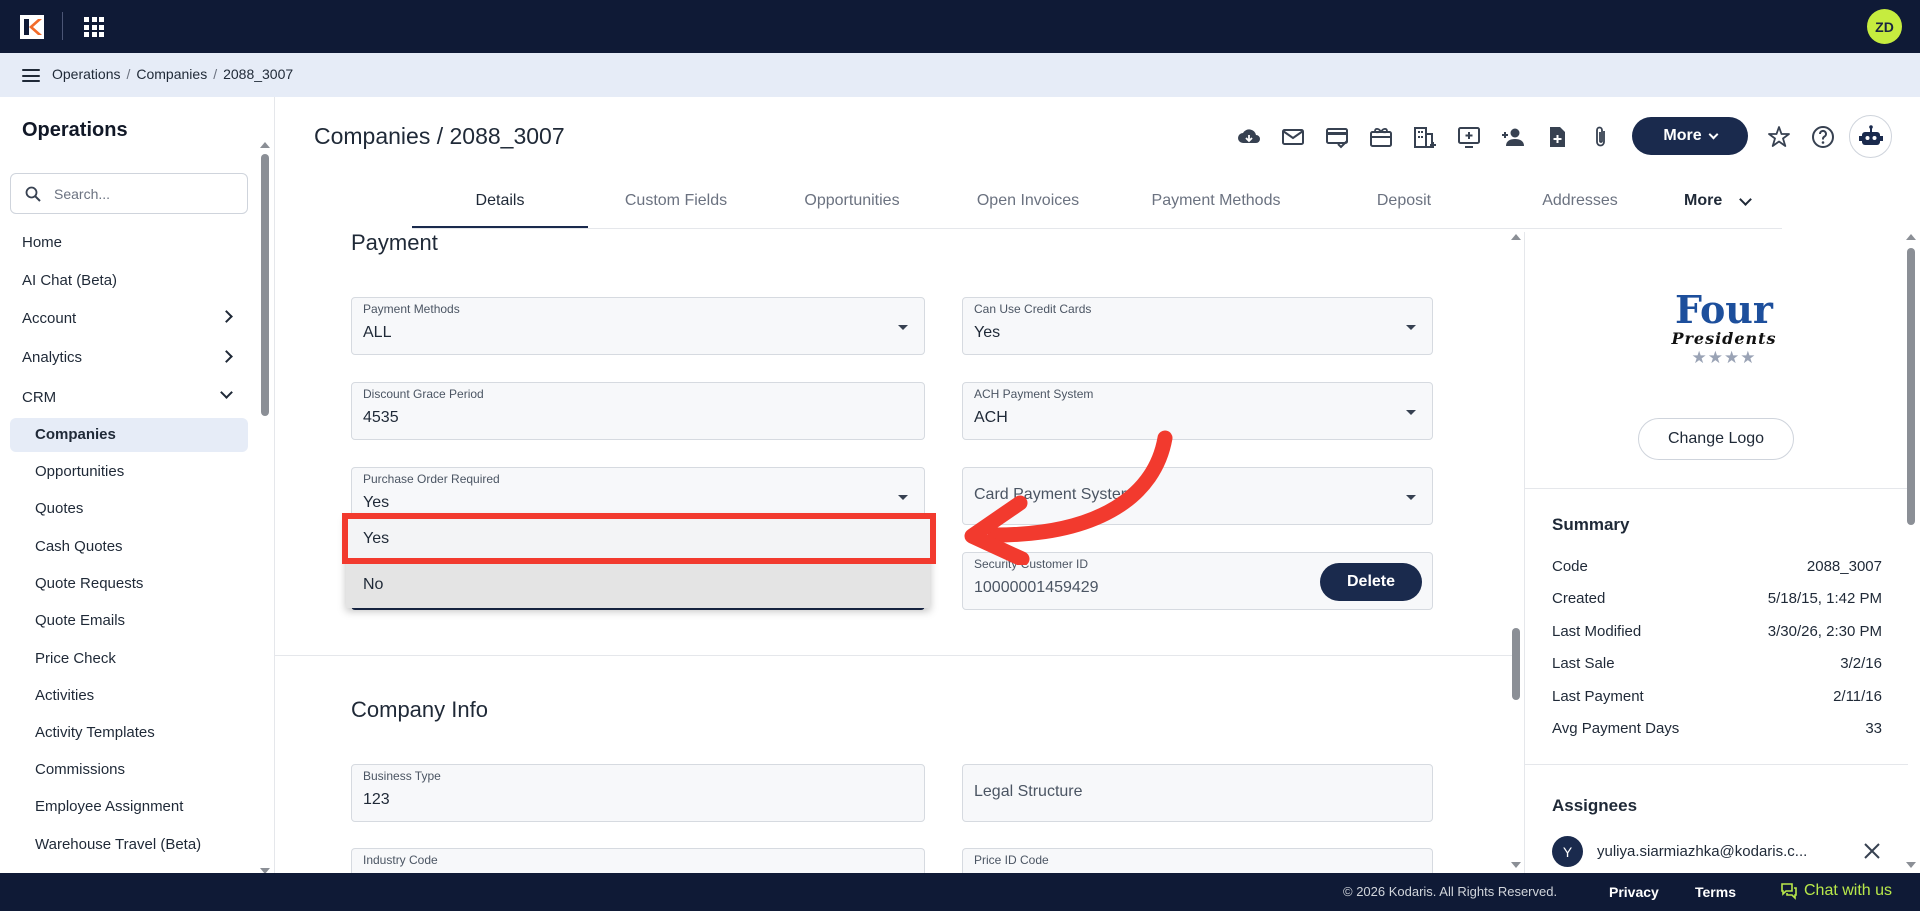 This screenshot has width=1920, height=911. What do you see at coordinates (419, 709) in the screenshot?
I see `company-info-section-title: Company Info` at bounding box center [419, 709].